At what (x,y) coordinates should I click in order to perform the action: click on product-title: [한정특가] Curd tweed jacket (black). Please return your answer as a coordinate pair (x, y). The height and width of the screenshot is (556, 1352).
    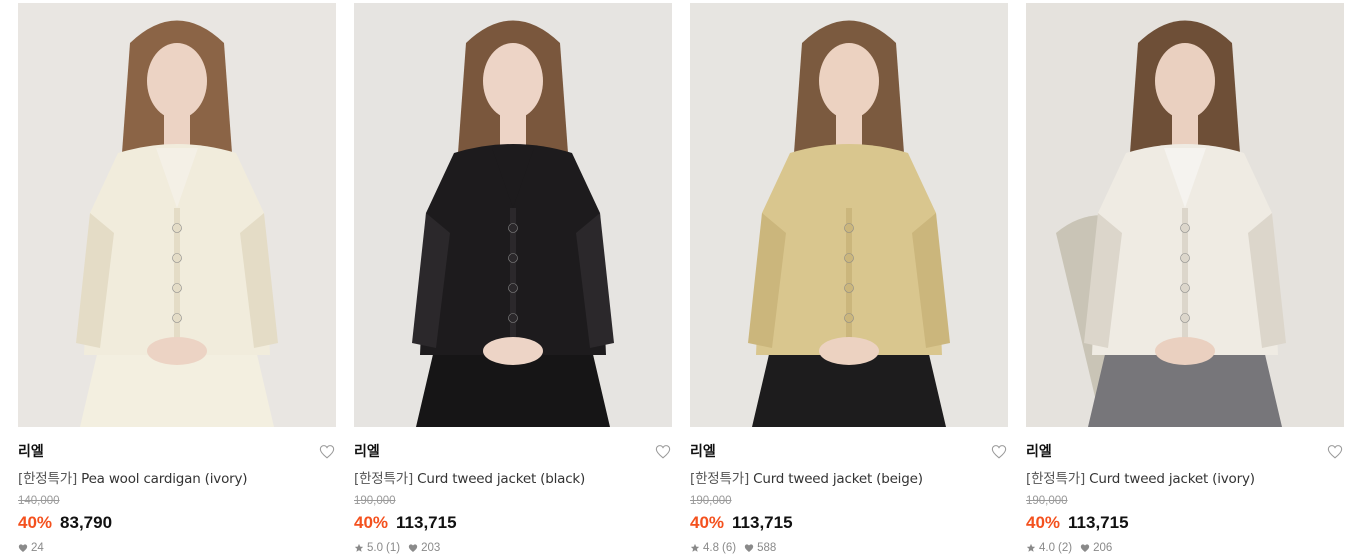
    Looking at the image, I should click on (513, 477).